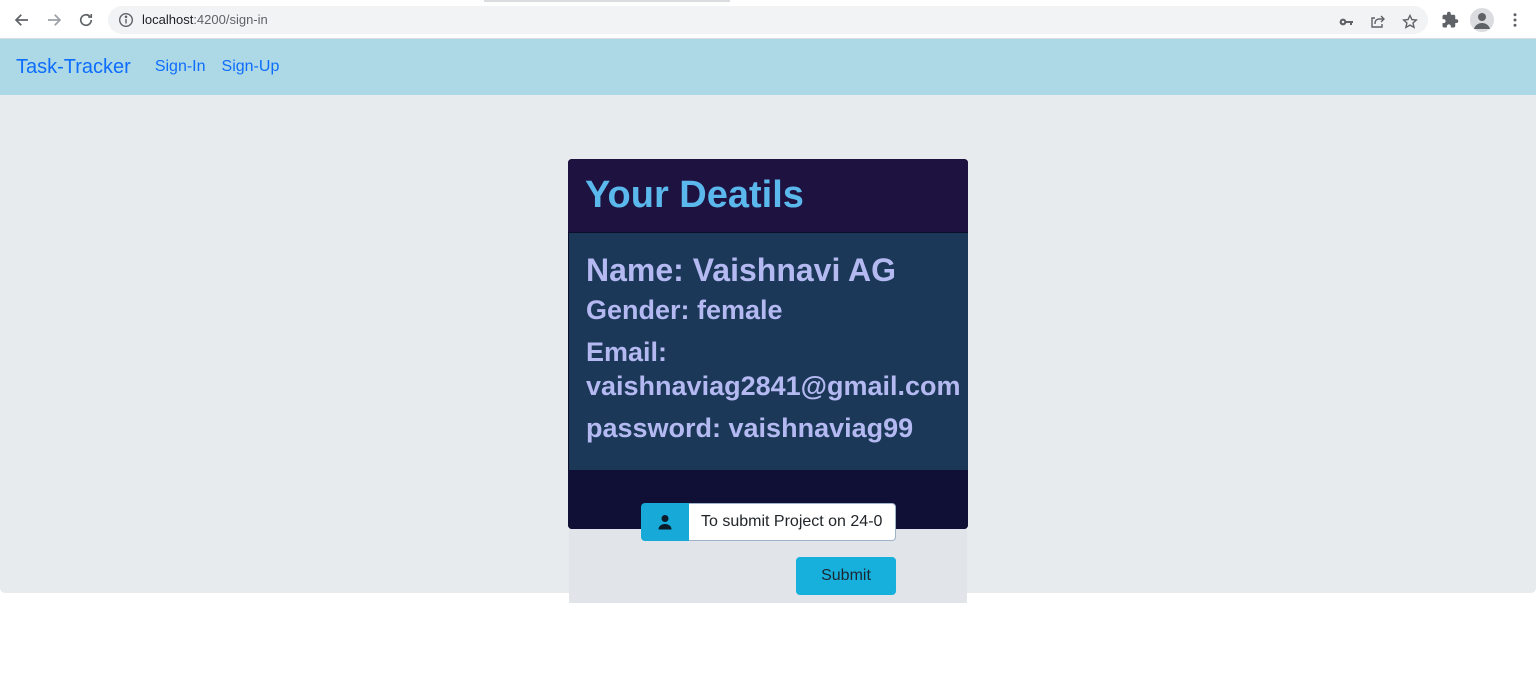  I want to click on app-navbar: Task-Tracker Sign-In Sign-Up, so click(768, 67).